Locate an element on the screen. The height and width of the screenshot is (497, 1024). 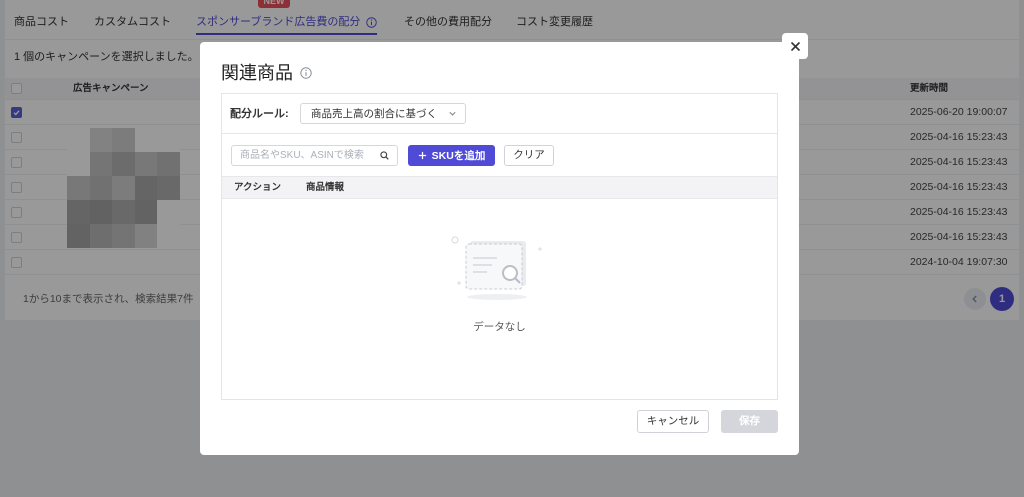
modal-header: 関連商品 is located at coordinates (266, 73).